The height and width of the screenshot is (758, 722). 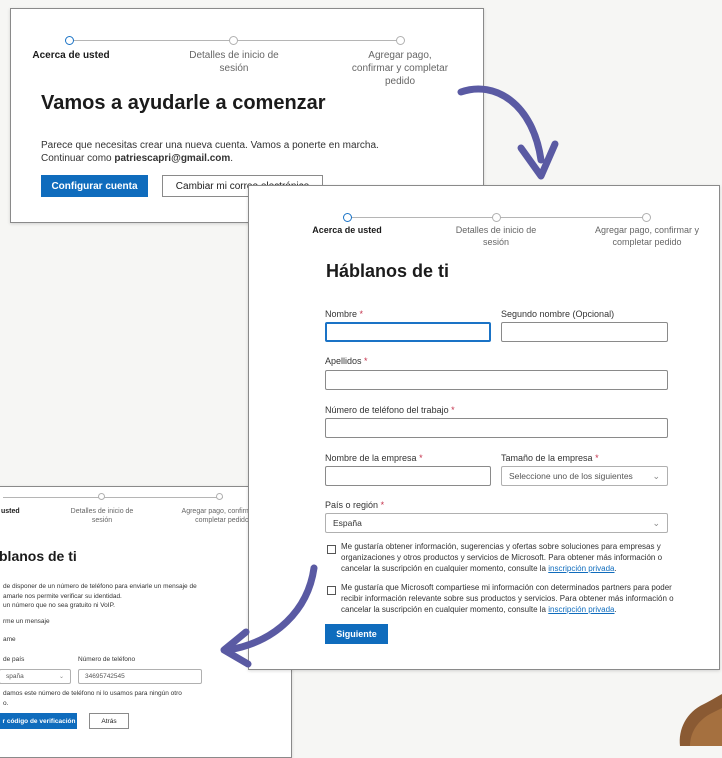 I want to click on marketing-consent-checkbox, so click(x=331, y=549).